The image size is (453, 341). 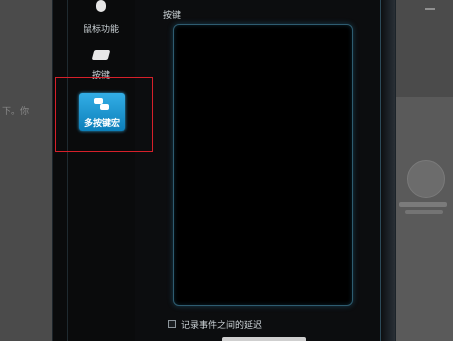 What do you see at coordinates (16, 112) in the screenshot?
I see `background-text: 下。你` at bounding box center [16, 112].